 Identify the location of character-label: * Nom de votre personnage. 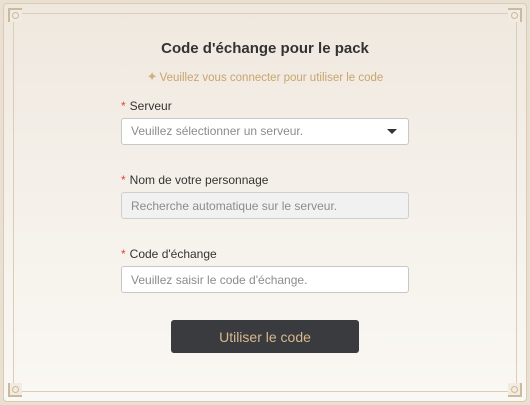
(194, 180).